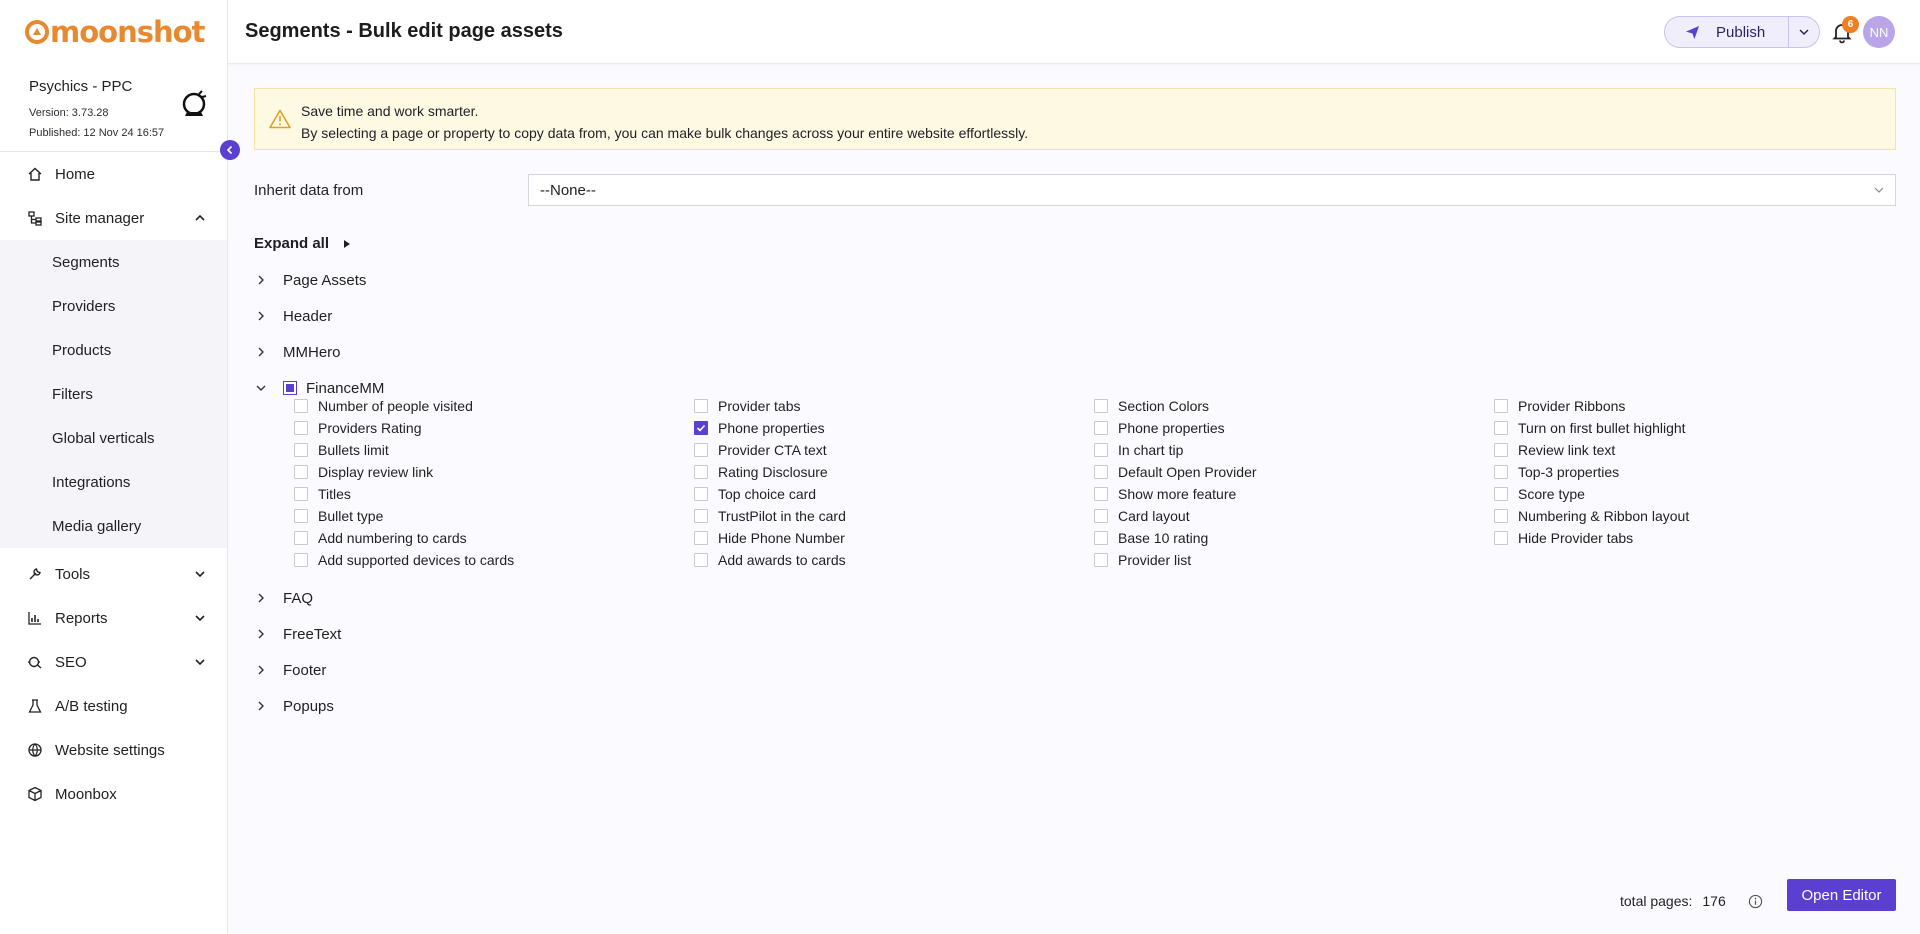 Image resolution: width=1920 pixels, height=934 pixels. Describe the element at coordinates (380, 538) in the screenshot. I see `property-option: Add numbering to cards` at that location.